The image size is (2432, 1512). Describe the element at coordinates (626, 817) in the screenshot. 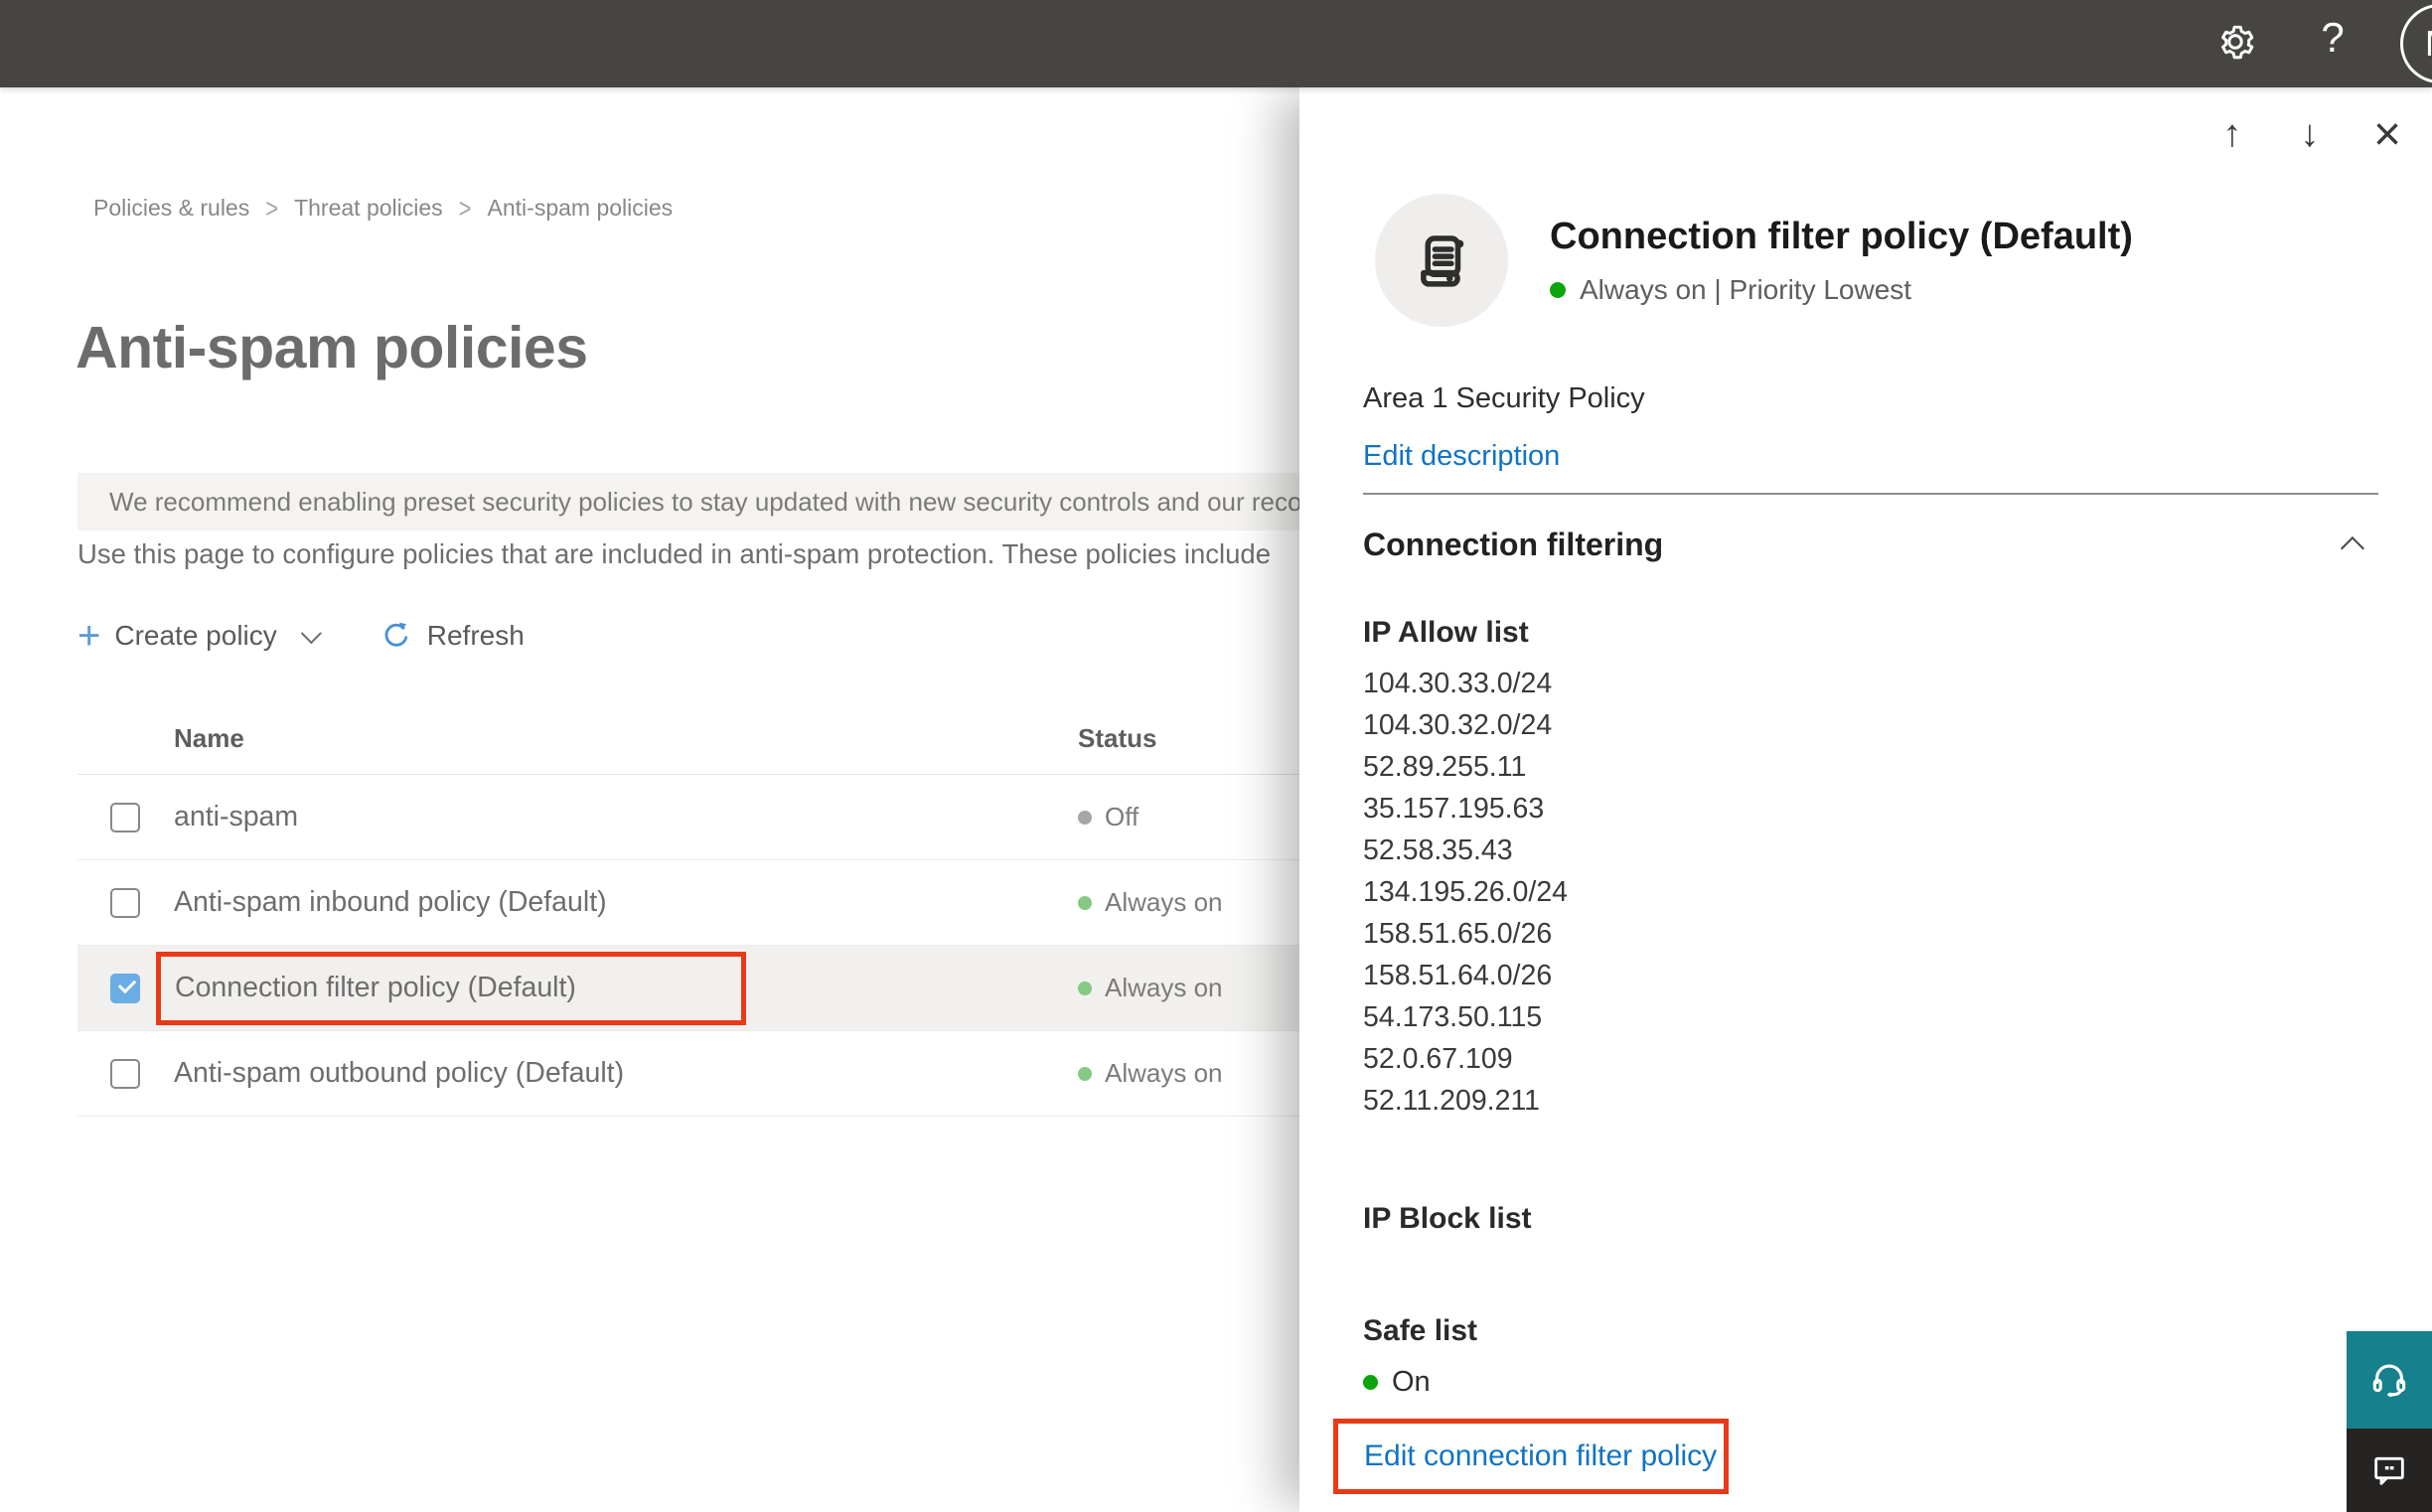

I see `policy-name: anti-spam` at that location.